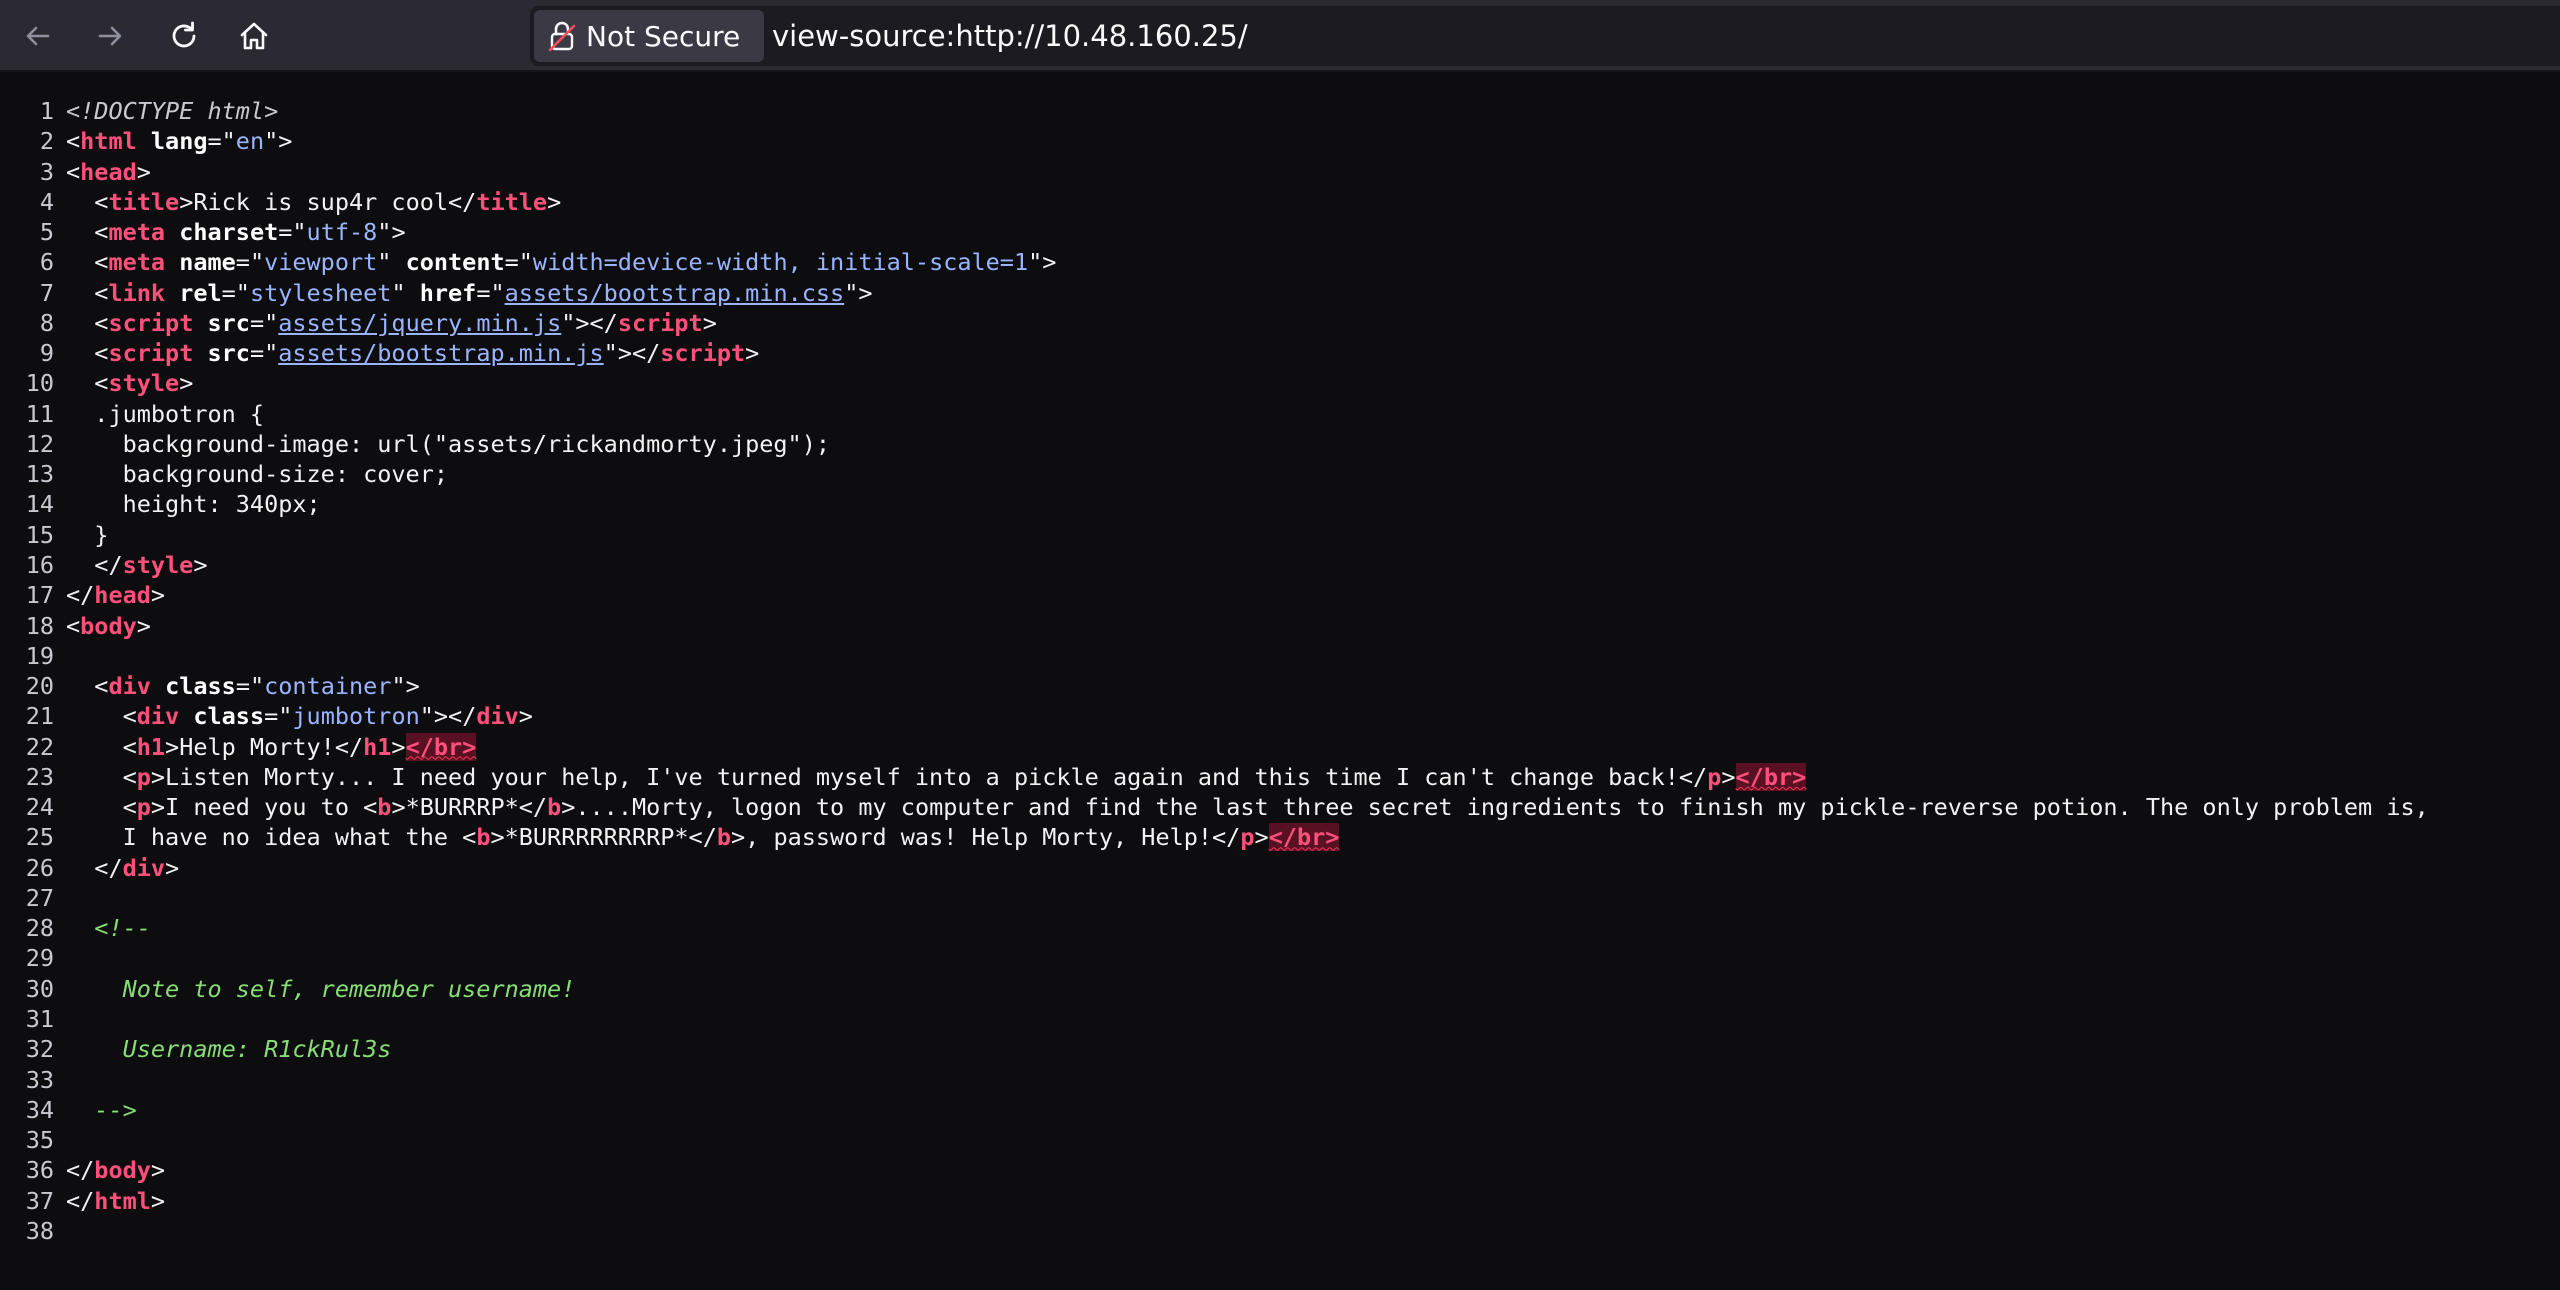 This screenshot has height=1290, width=2560. I want to click on url-text: view-source:http://10.48.160.25/, so click(1010, 36).